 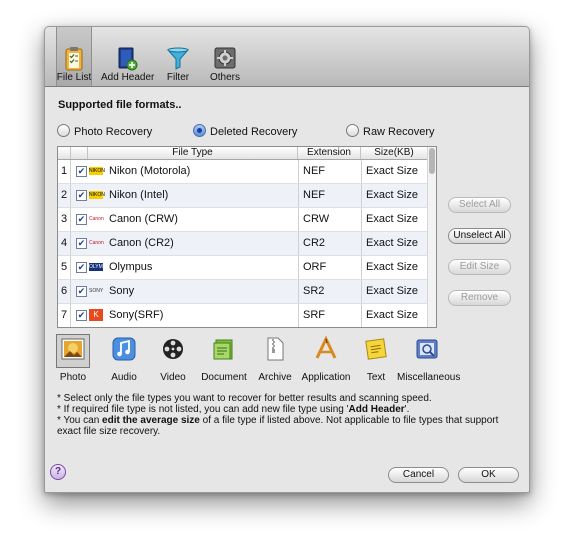 I want to click on raw-recovery-radio: Raw Recovery, so click(x=390, y=131).